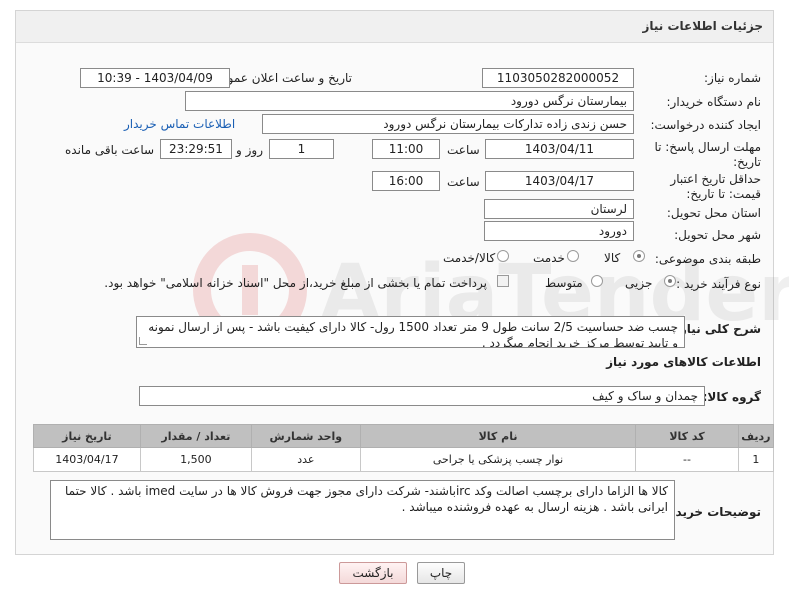  I want to click on city-field: دورود, so click(559, 231).